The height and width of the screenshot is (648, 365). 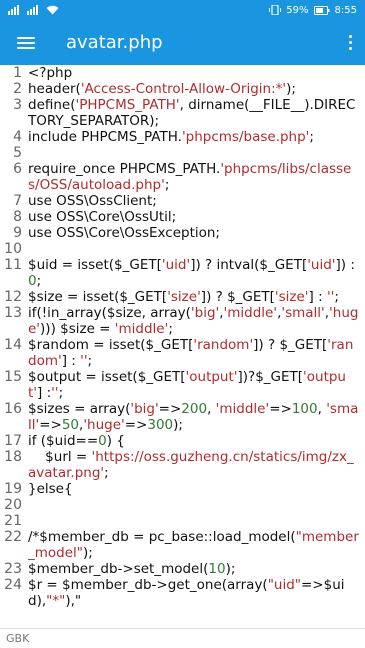 I want to click on line-number: 16, so click(x=13, y=409).